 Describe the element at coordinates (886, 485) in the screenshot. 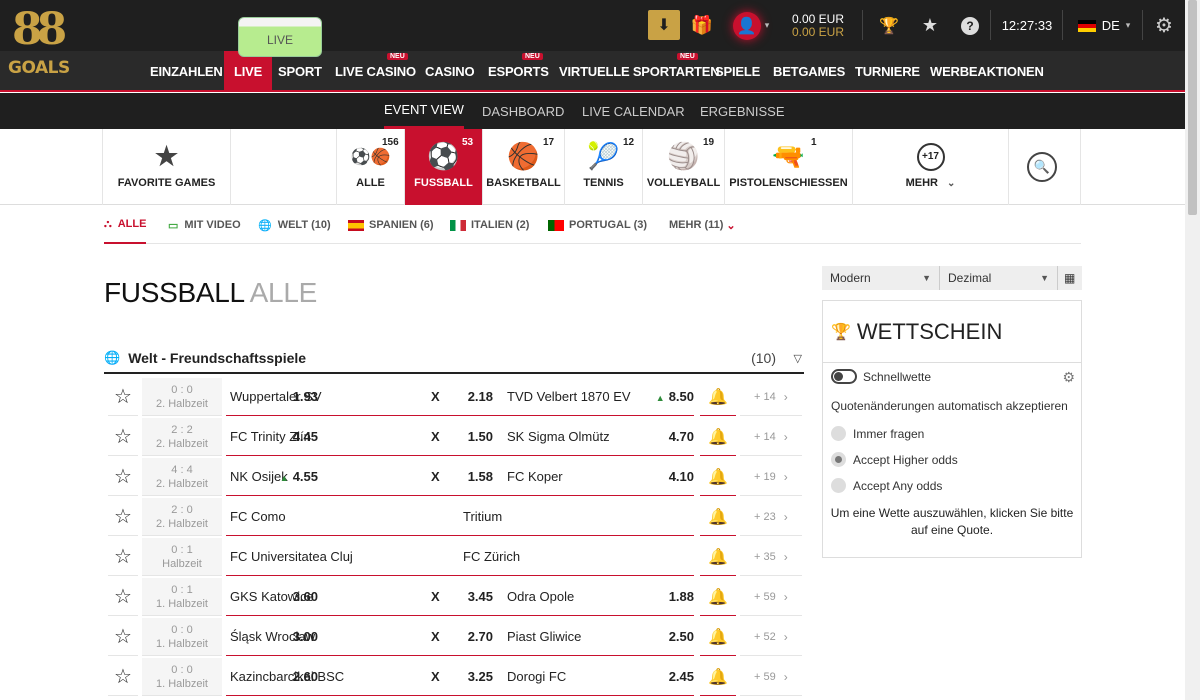

I see `option-accept-any: Accept Any odds` at that location.